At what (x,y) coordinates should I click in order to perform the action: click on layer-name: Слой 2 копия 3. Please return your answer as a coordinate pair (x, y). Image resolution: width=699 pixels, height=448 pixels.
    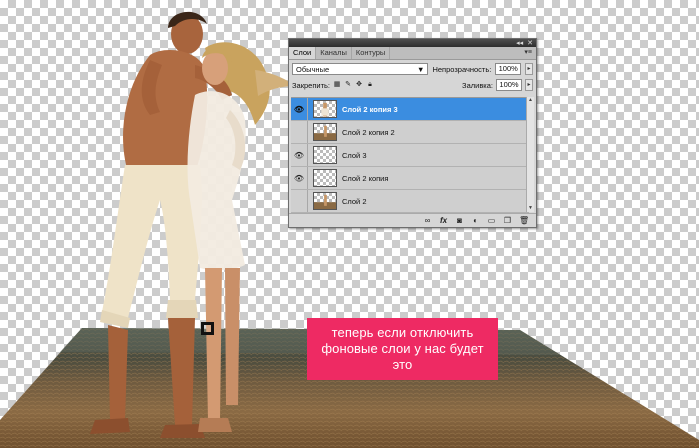
    Looking at the image, I should click on (370, 109).